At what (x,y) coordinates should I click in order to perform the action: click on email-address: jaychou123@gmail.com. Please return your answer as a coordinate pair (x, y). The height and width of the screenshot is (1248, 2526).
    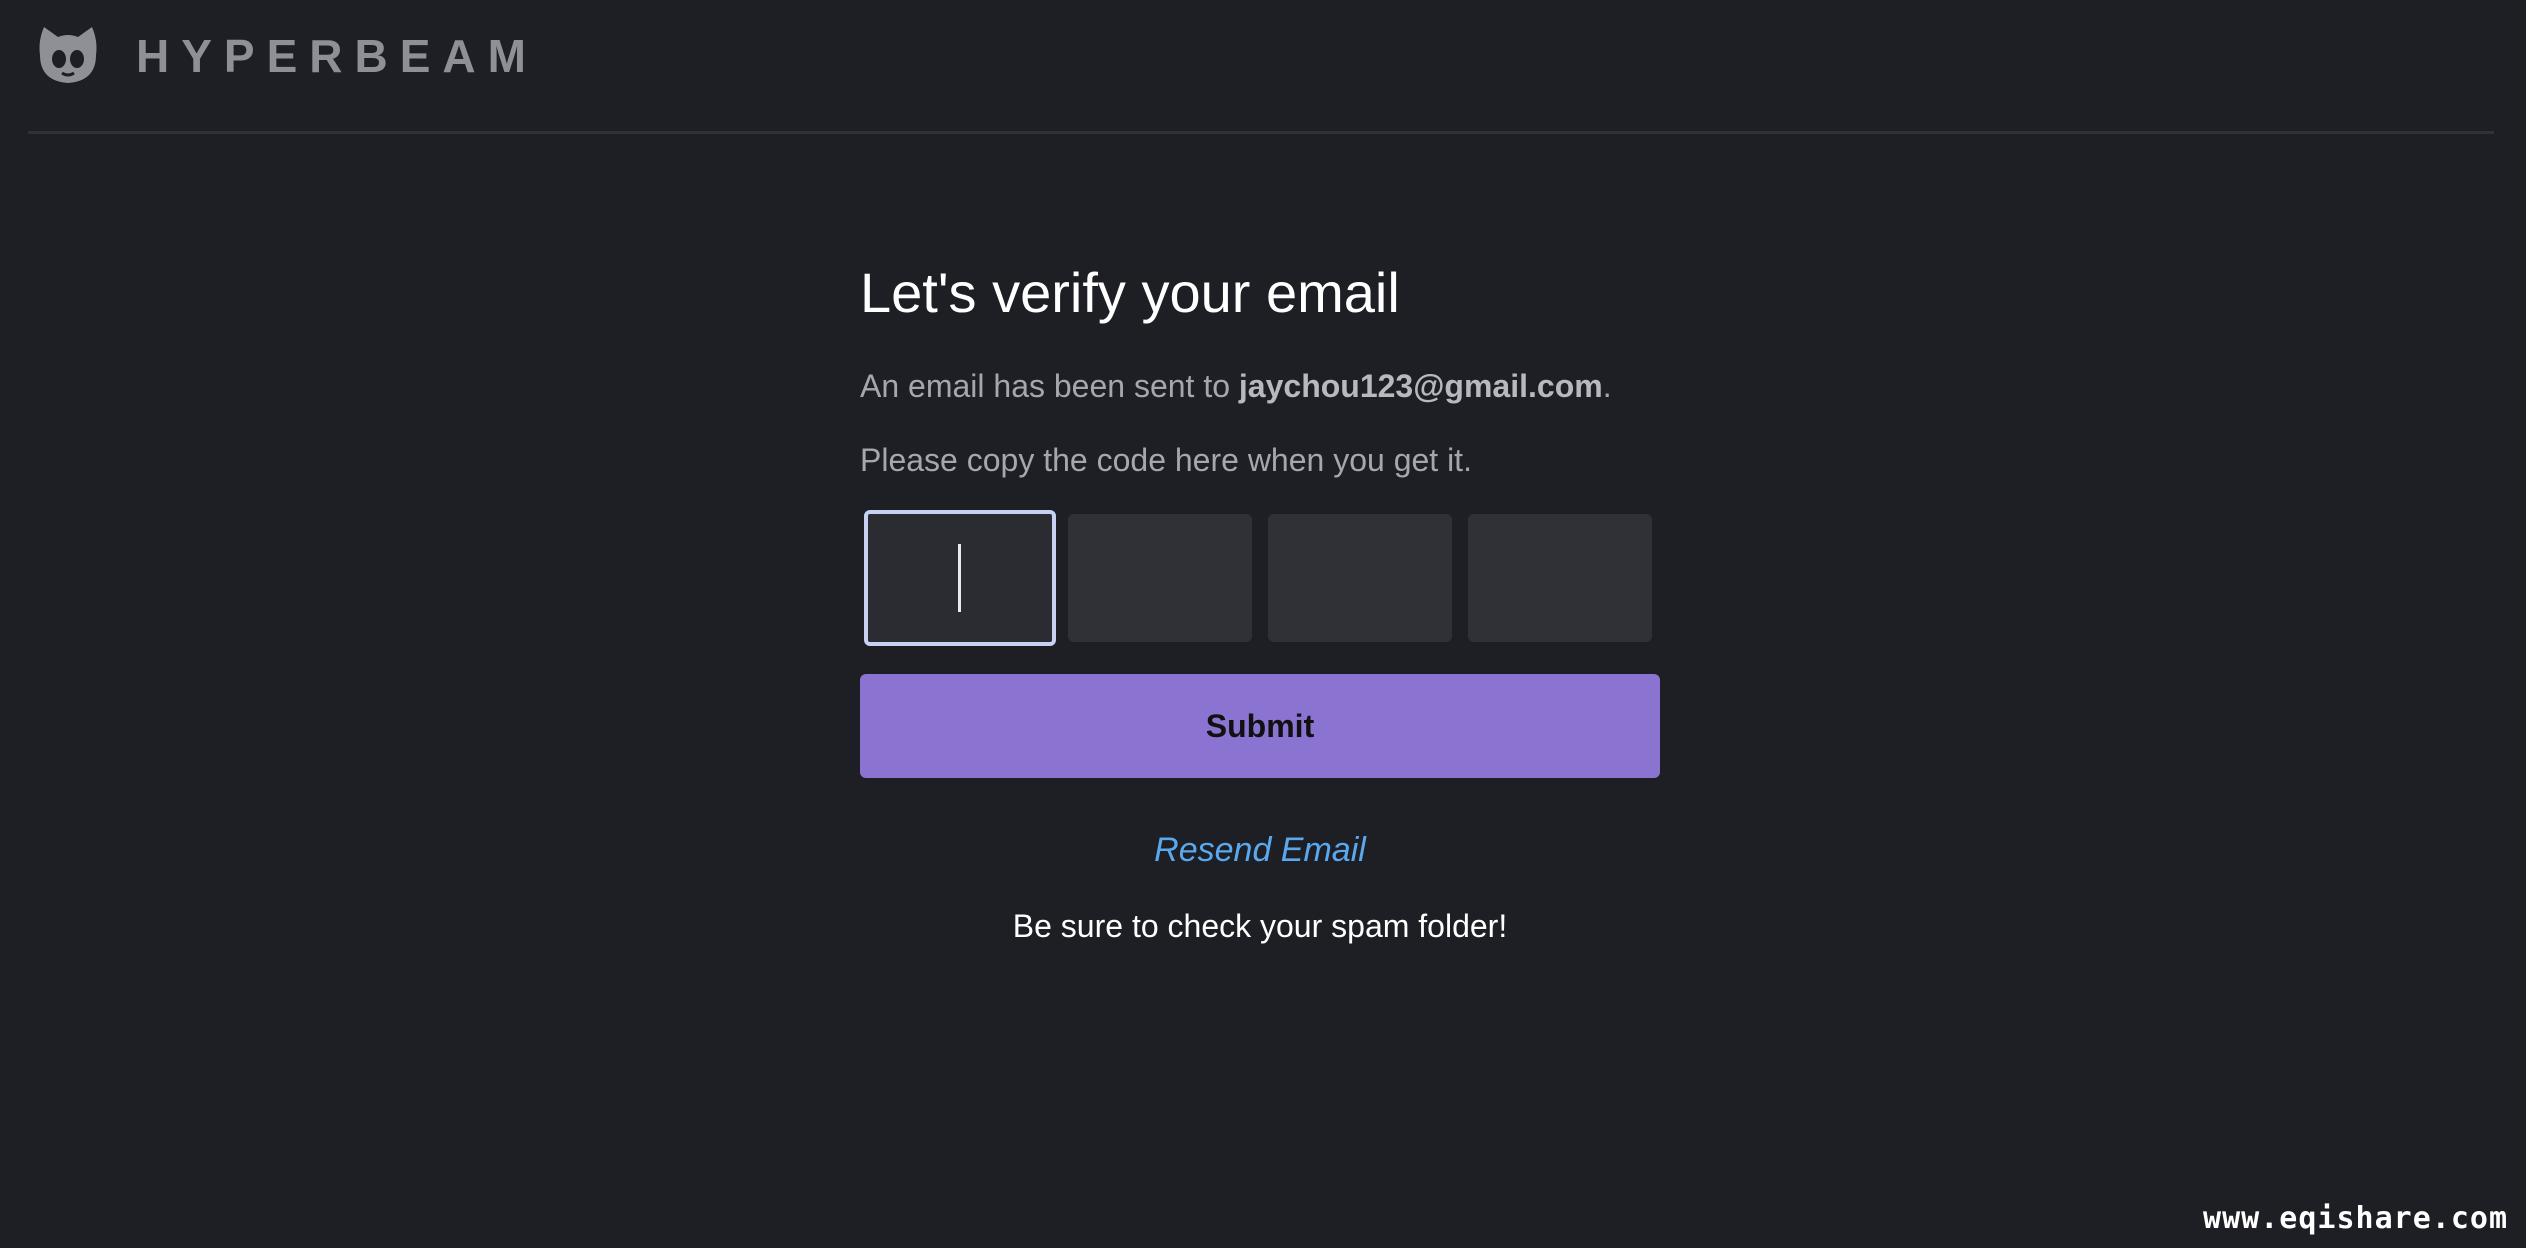
    Looking at the image, I should click on (1420, 386).